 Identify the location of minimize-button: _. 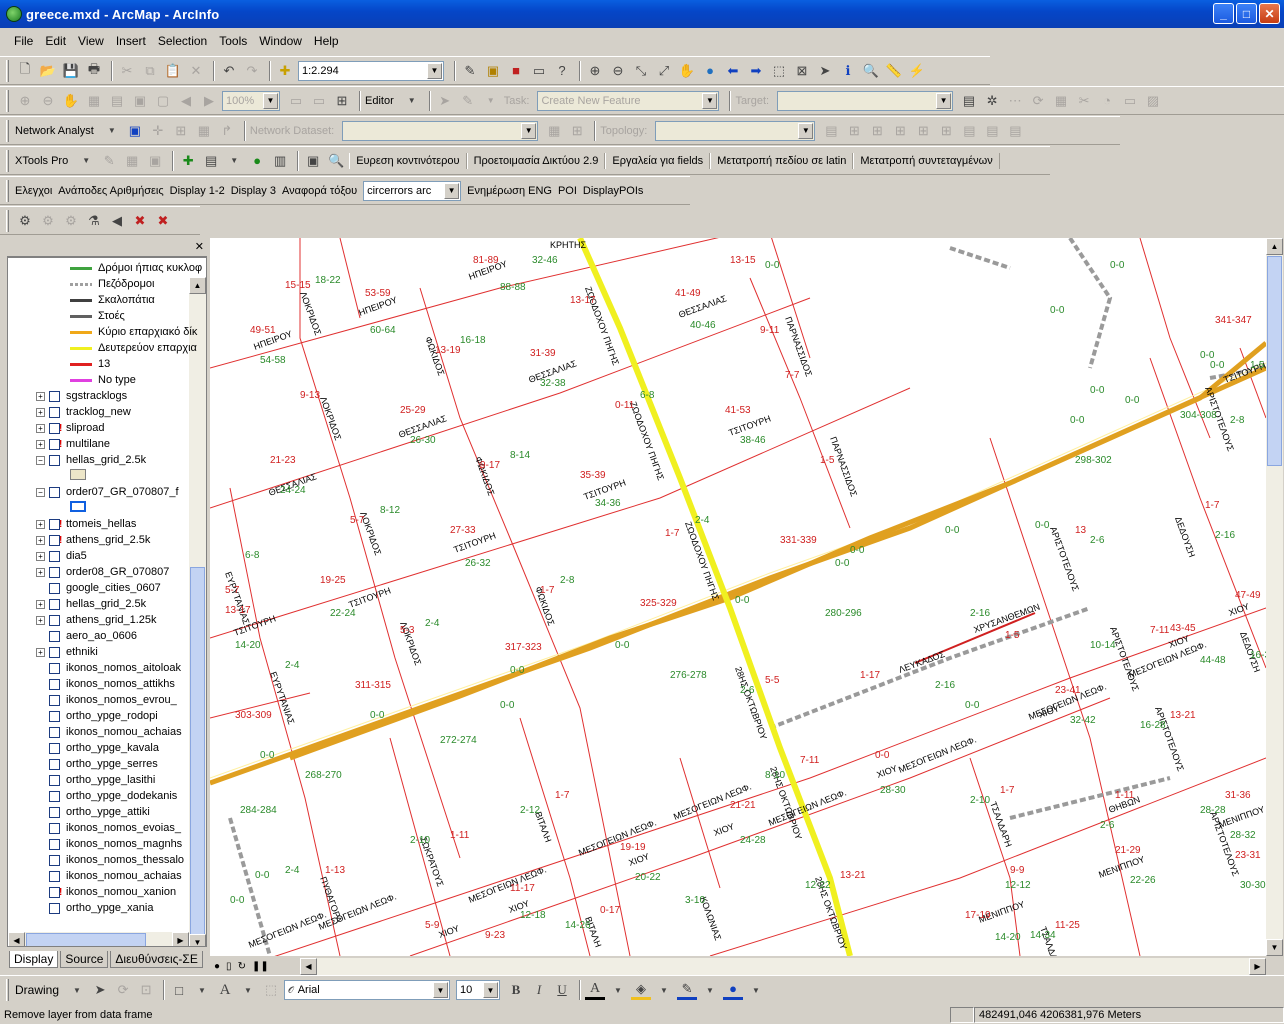
(1223, 13).